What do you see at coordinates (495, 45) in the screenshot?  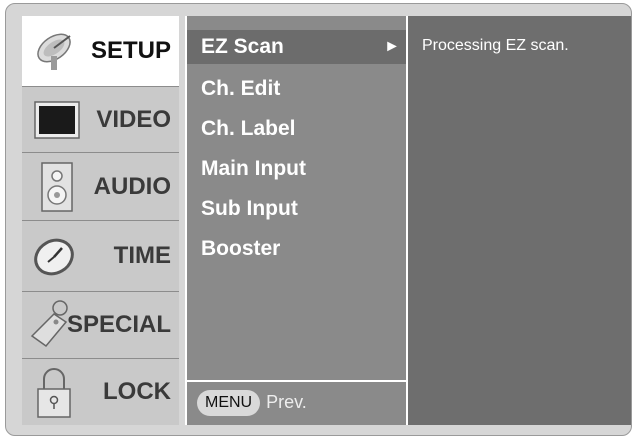 I see `status-message: Processing EZ scan.` at bounding box center [495, 45].